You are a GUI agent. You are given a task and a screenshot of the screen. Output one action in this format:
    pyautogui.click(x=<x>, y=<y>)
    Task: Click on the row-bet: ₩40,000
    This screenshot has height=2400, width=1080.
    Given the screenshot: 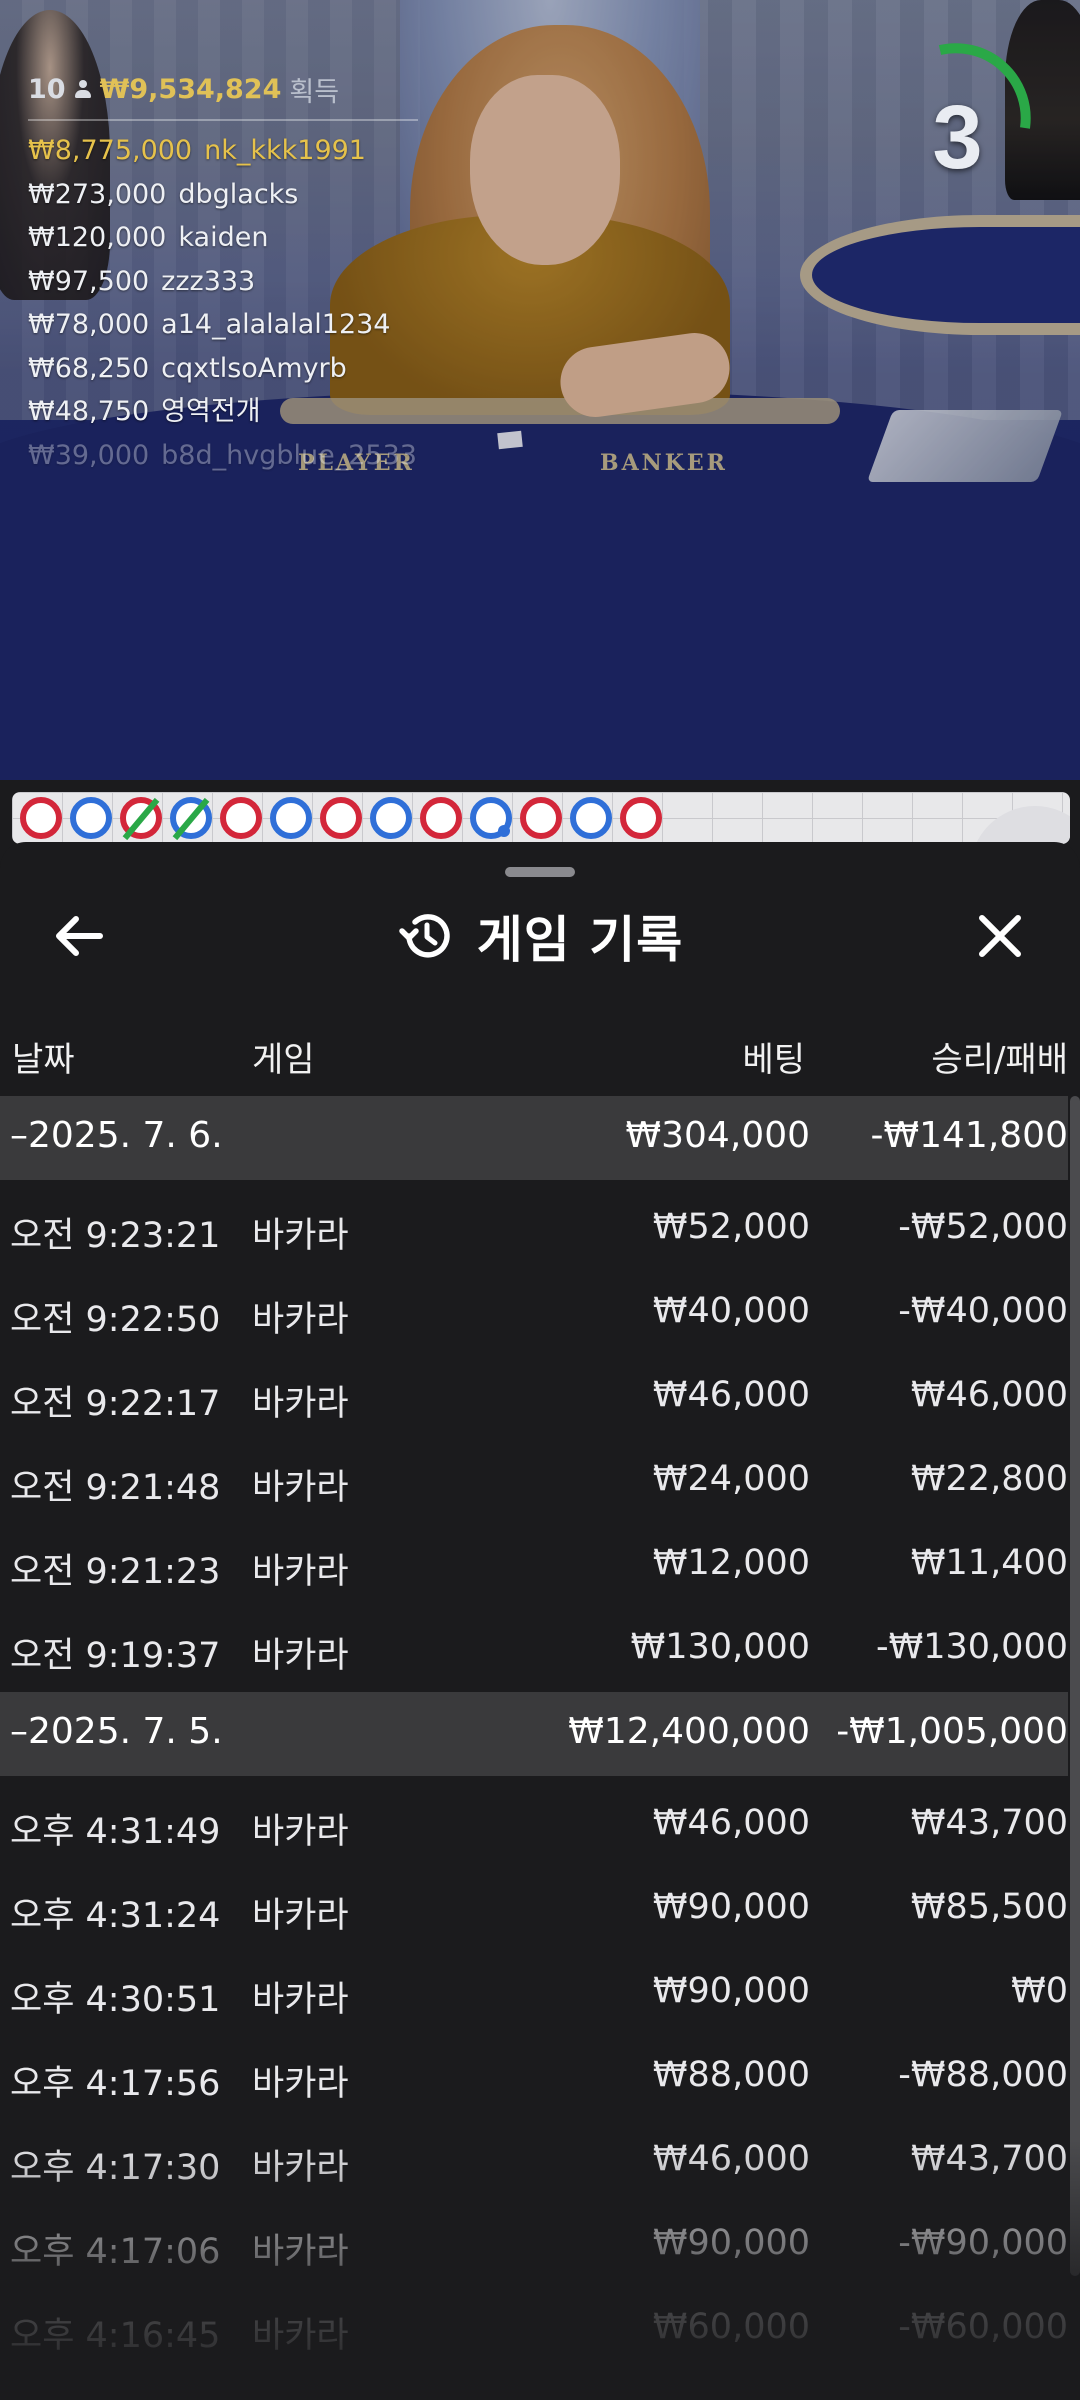 What is the action you would take?
    pyautogui.click(x=731, y=1311)
    